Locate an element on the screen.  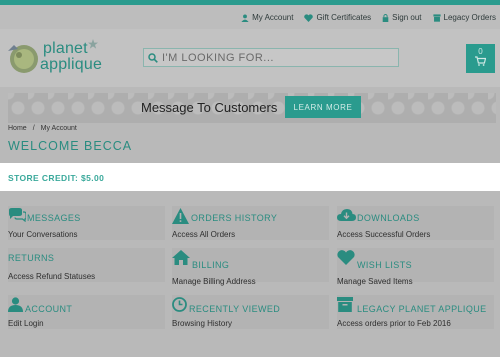
site-logo: planet applique is located at coordinates (58, 59).